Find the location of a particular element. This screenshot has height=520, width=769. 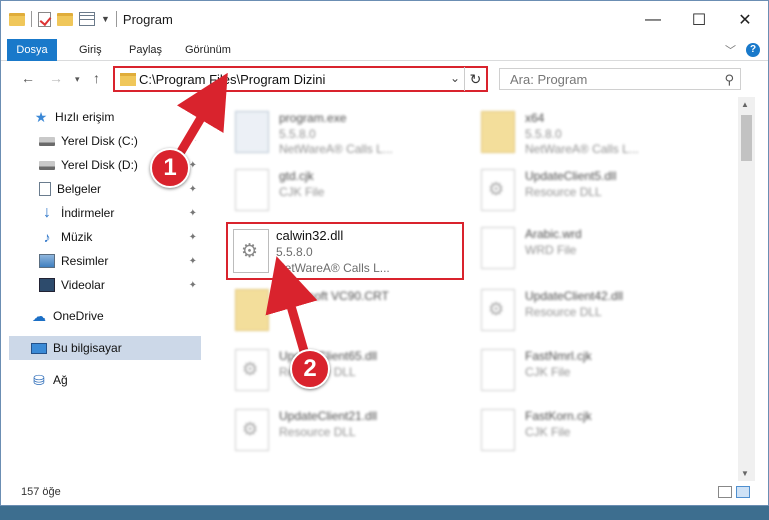

search-box: Ara: Program ⚲ is located at coordinates (620, 79).